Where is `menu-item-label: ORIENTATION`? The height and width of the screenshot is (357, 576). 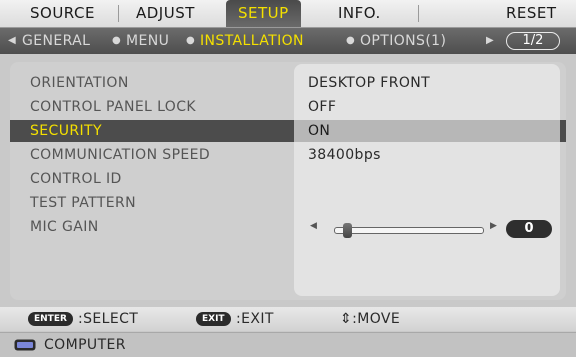 menu-item-label: ORIENTATION is located at coordinates (79, 83).